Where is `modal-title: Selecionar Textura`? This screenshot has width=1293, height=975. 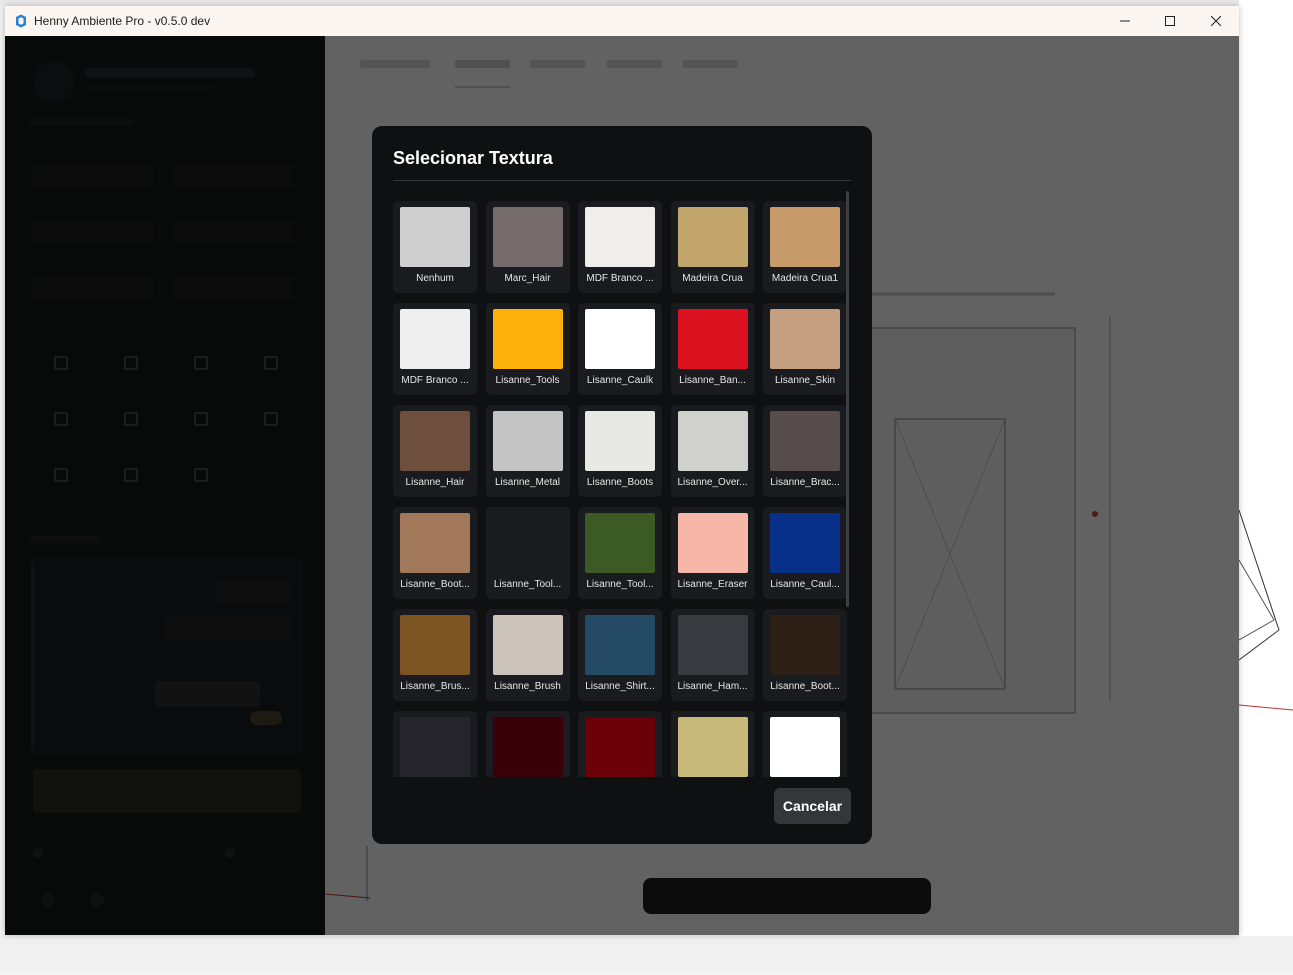 modal-title: Selecionar Textura is located at coordinates (473, 158).